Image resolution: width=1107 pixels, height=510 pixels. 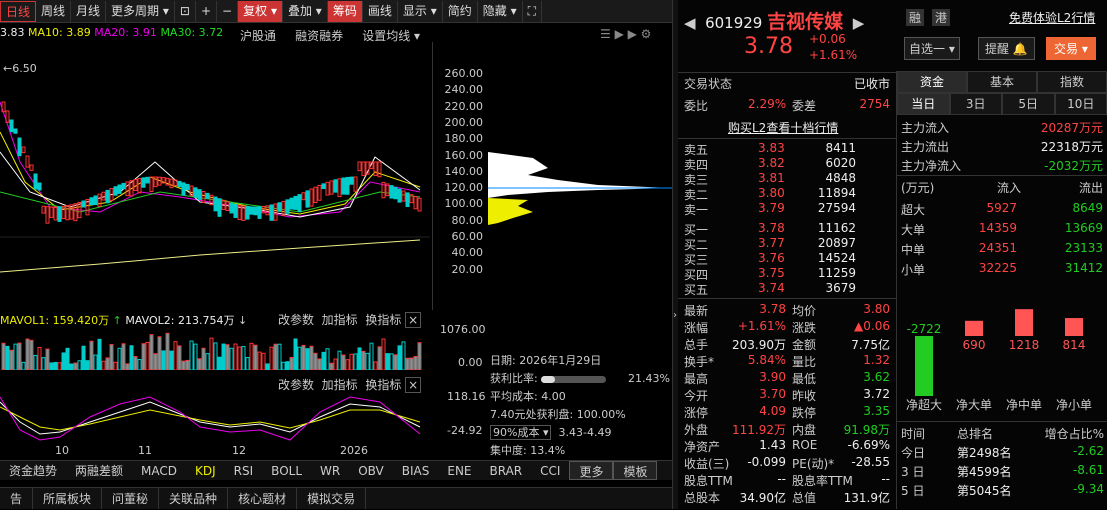 I want to click on footer-tab: 所属板块, so click(x=67, y=498).